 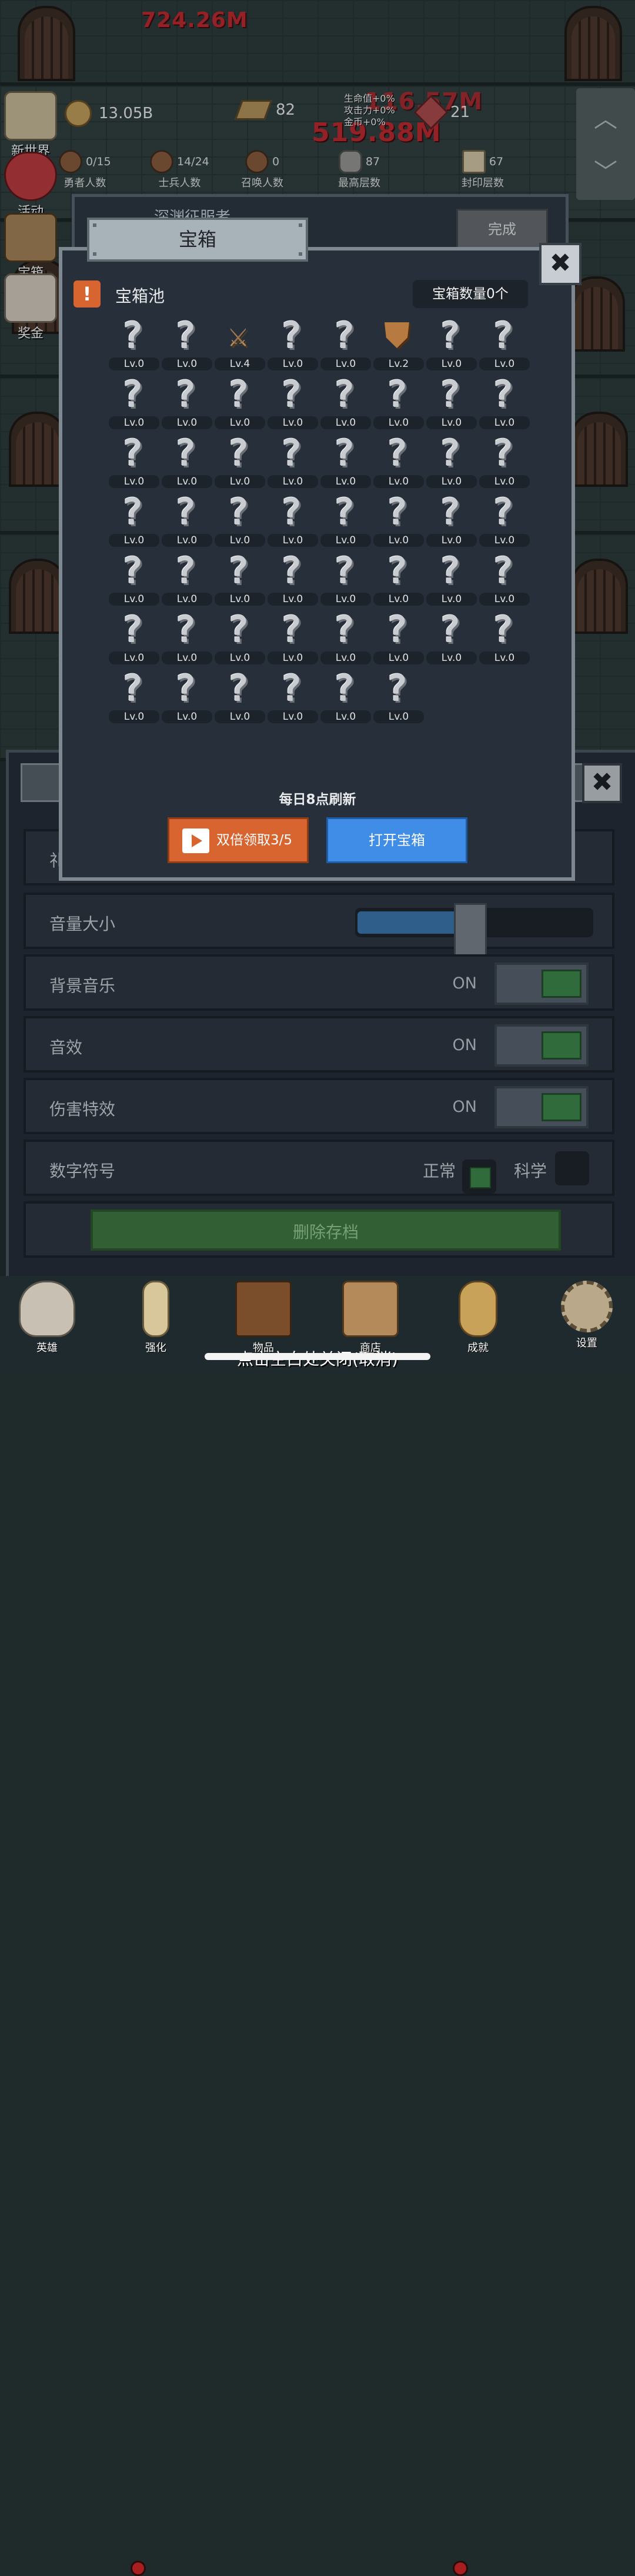 I want to click on double-claim-button: 双倍领取3/5, so click(x=238, y=840).